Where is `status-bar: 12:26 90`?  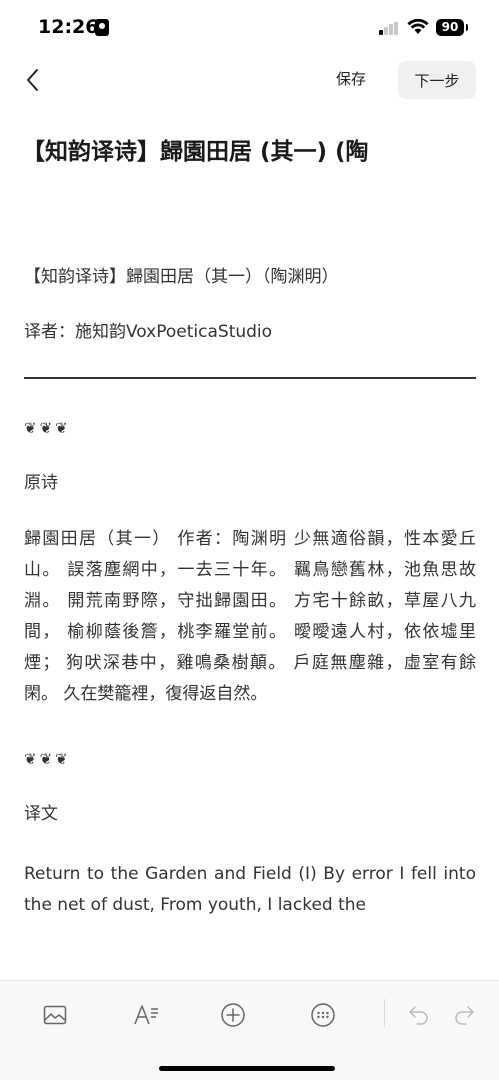
status-bar: 12:26 90 is located at coordinates (249, 29).